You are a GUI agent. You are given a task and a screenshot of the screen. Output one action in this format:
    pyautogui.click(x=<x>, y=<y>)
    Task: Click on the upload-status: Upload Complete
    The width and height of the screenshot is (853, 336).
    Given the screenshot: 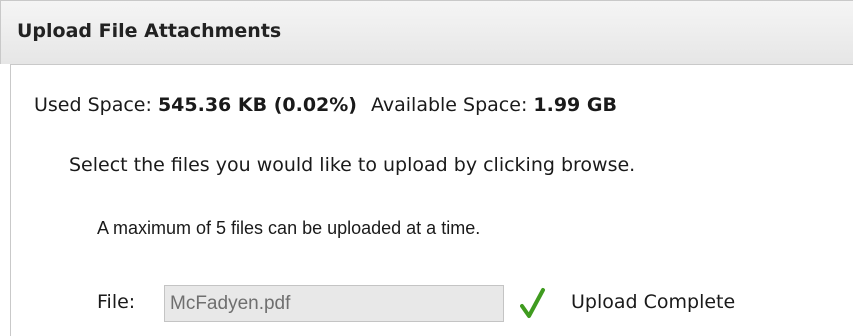 What is the action you would take?
    pyautogui.click(x=653, y=302)
    